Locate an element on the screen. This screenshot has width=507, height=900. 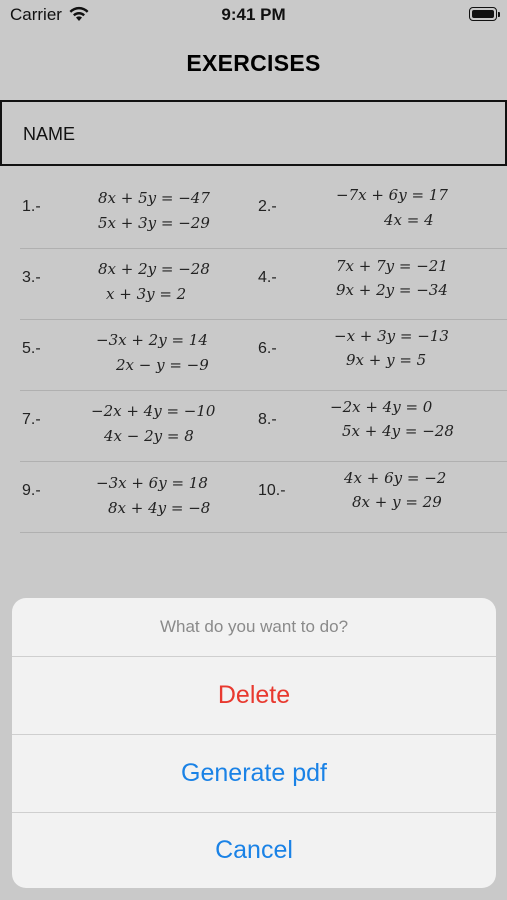
equation: −2x + 4y = 0 is located at coordinates (381, 407).